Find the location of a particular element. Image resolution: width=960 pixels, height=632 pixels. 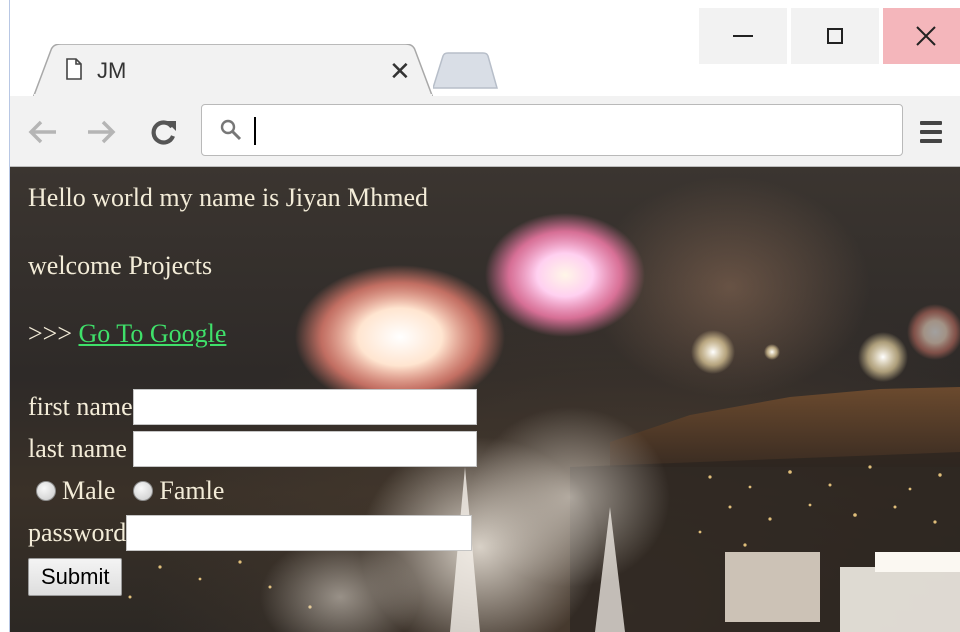

password-row: password is located at coordinates (252, 533).